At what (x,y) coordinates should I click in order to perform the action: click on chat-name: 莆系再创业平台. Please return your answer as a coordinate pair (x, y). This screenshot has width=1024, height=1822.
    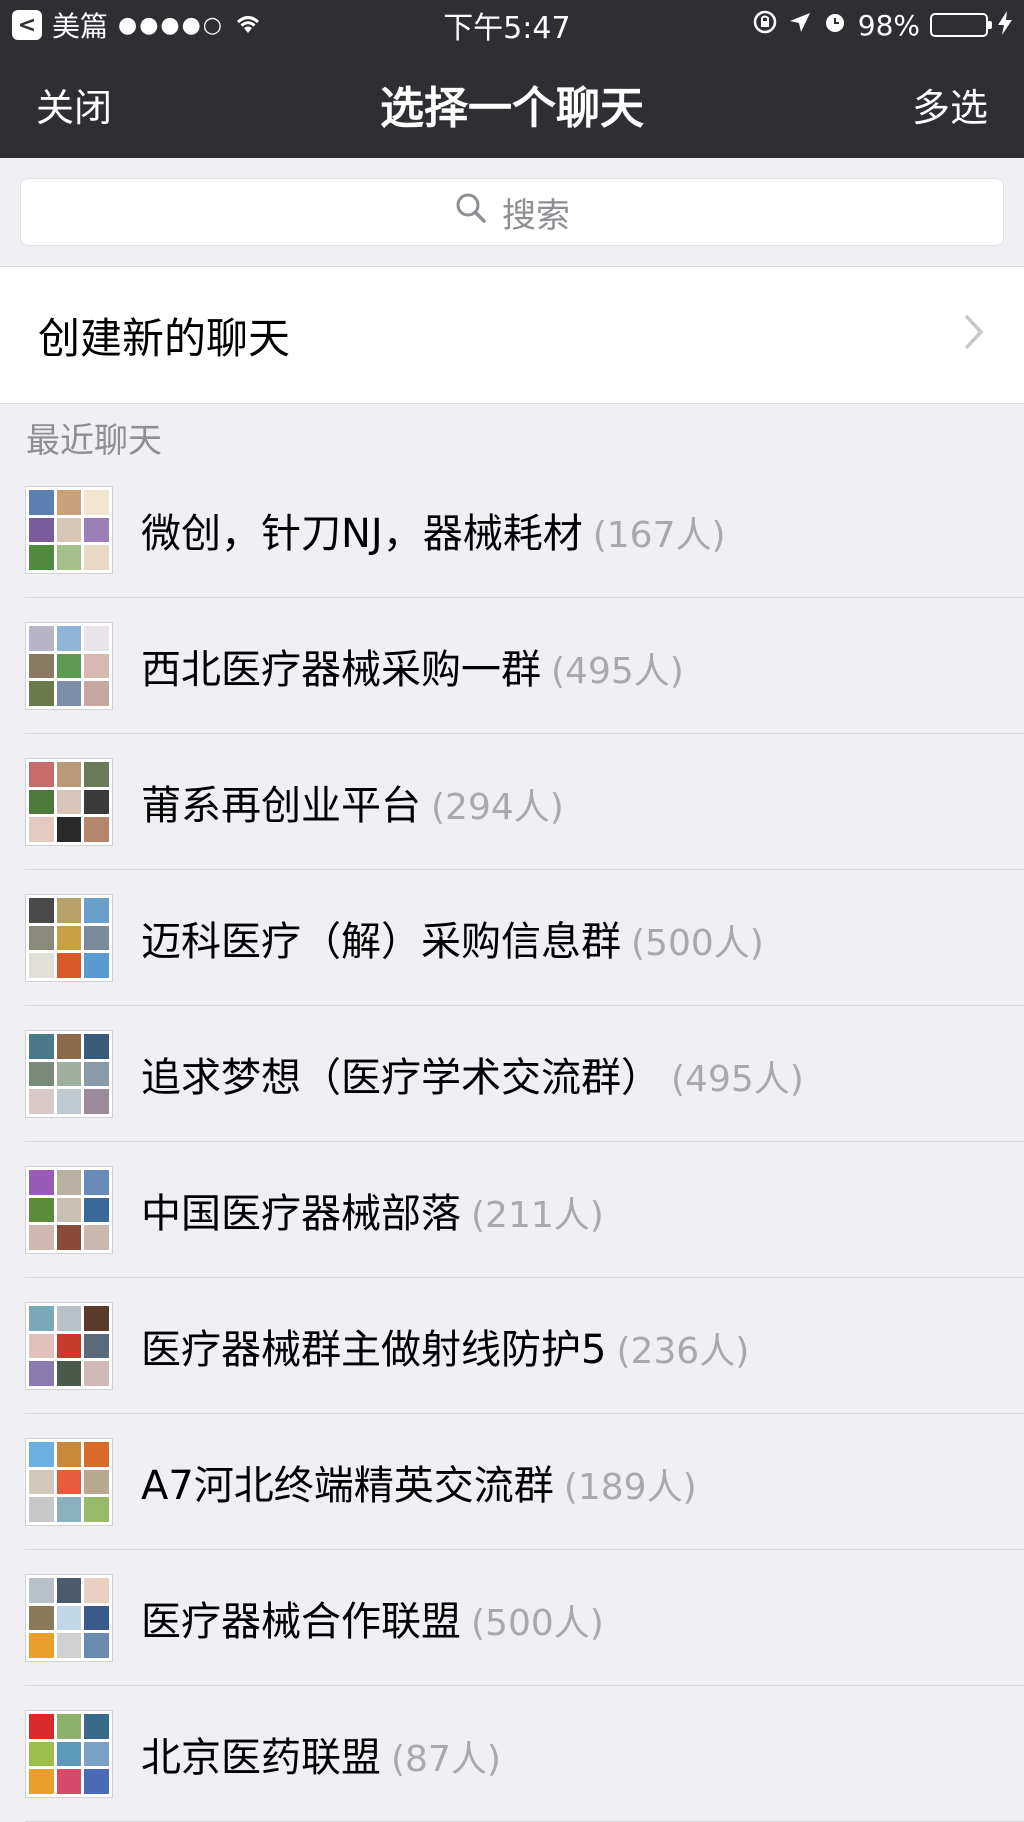
    Looking at the image, I should click on (281, 806).